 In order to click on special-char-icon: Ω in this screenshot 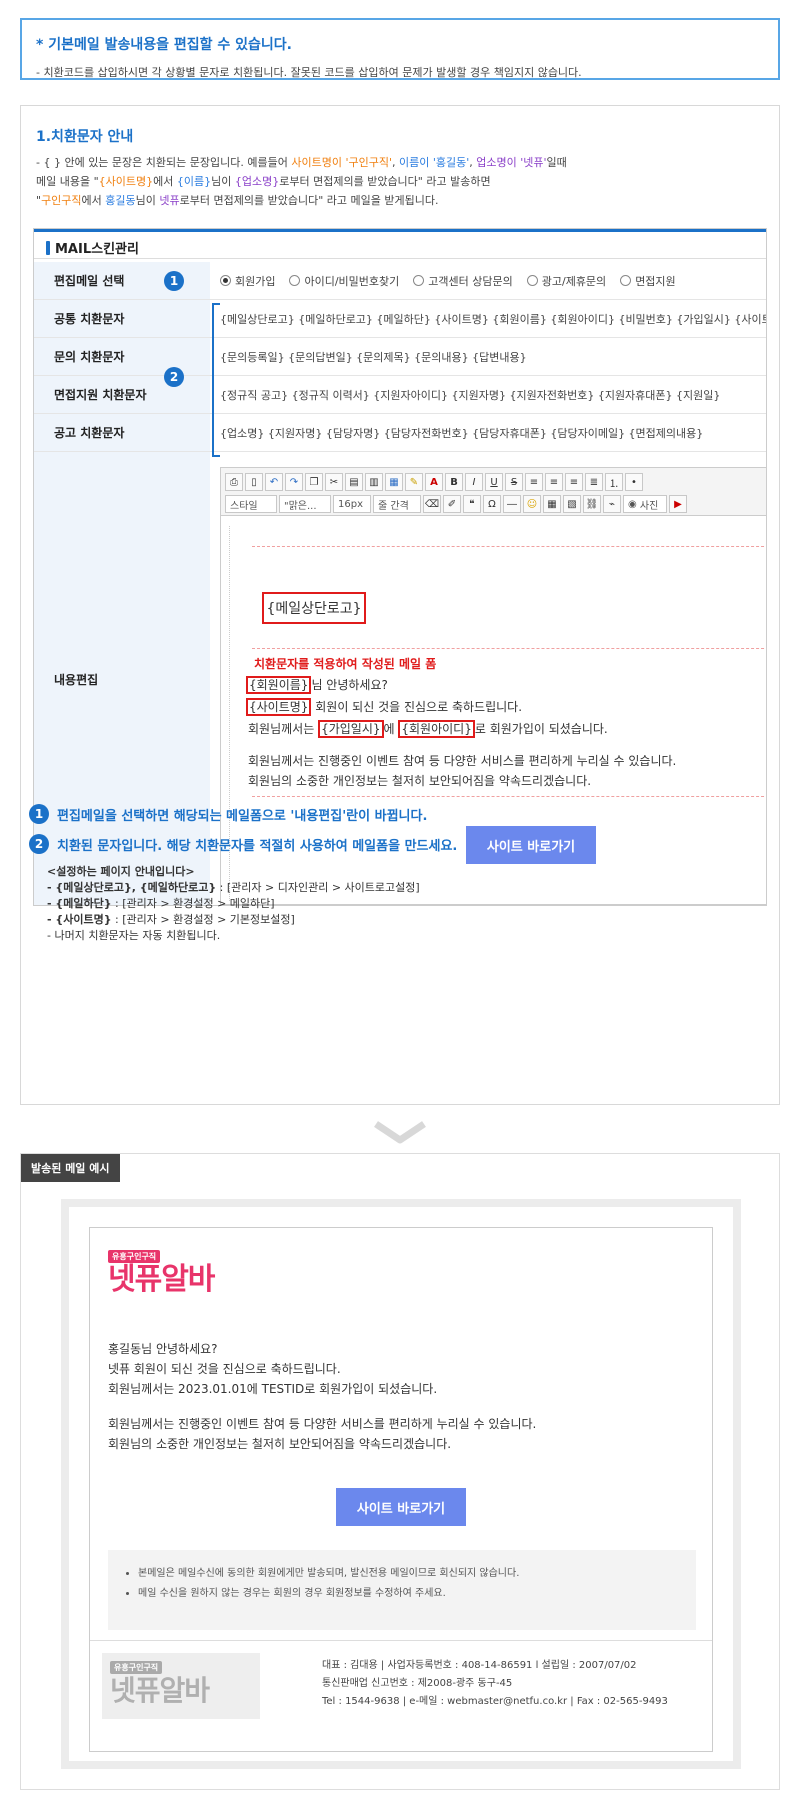, I will do `click(492, 504)`.